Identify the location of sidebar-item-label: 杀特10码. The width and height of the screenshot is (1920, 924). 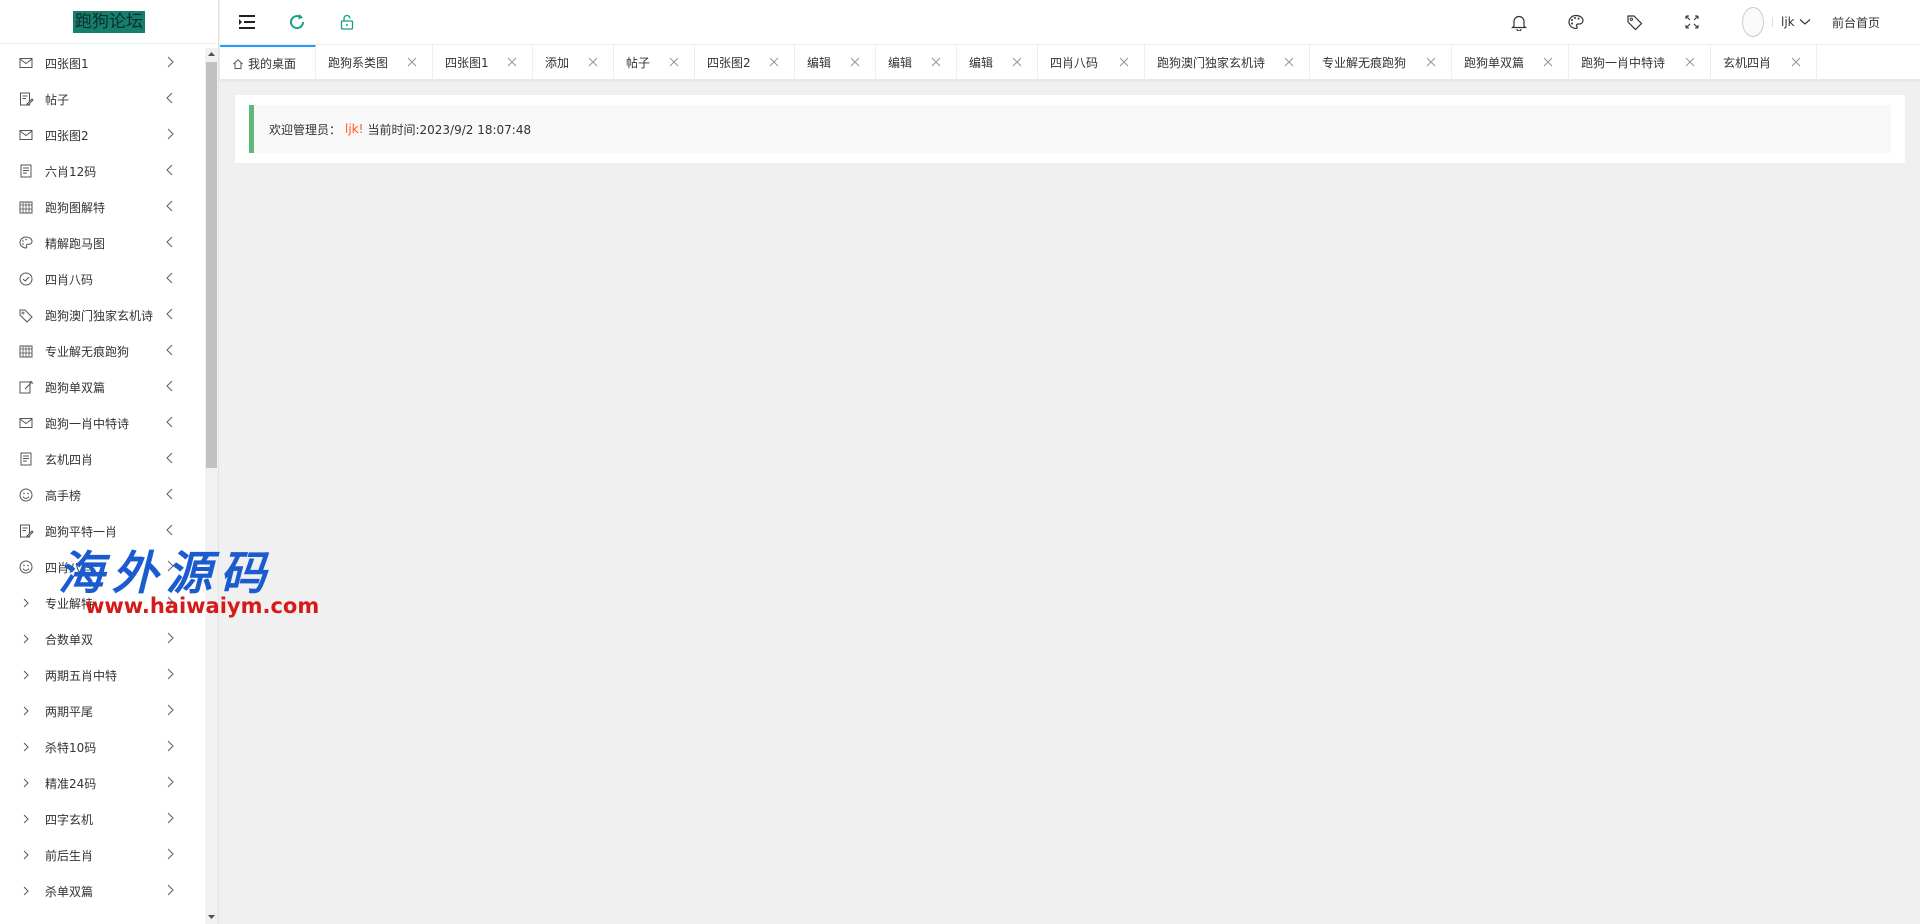
(71, 747).